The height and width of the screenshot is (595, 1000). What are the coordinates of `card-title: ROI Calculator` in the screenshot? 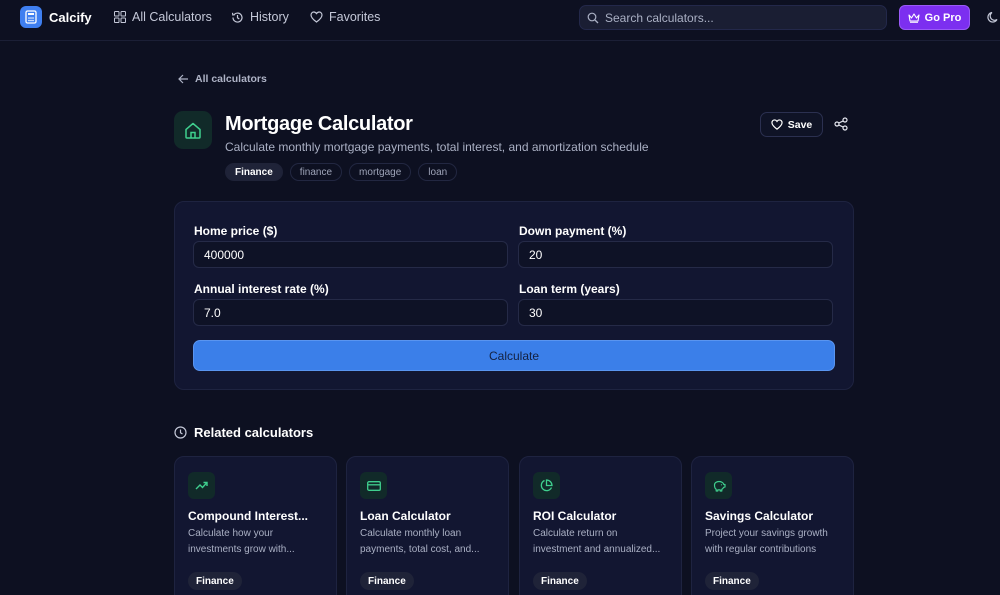 It's located at (575, 516).